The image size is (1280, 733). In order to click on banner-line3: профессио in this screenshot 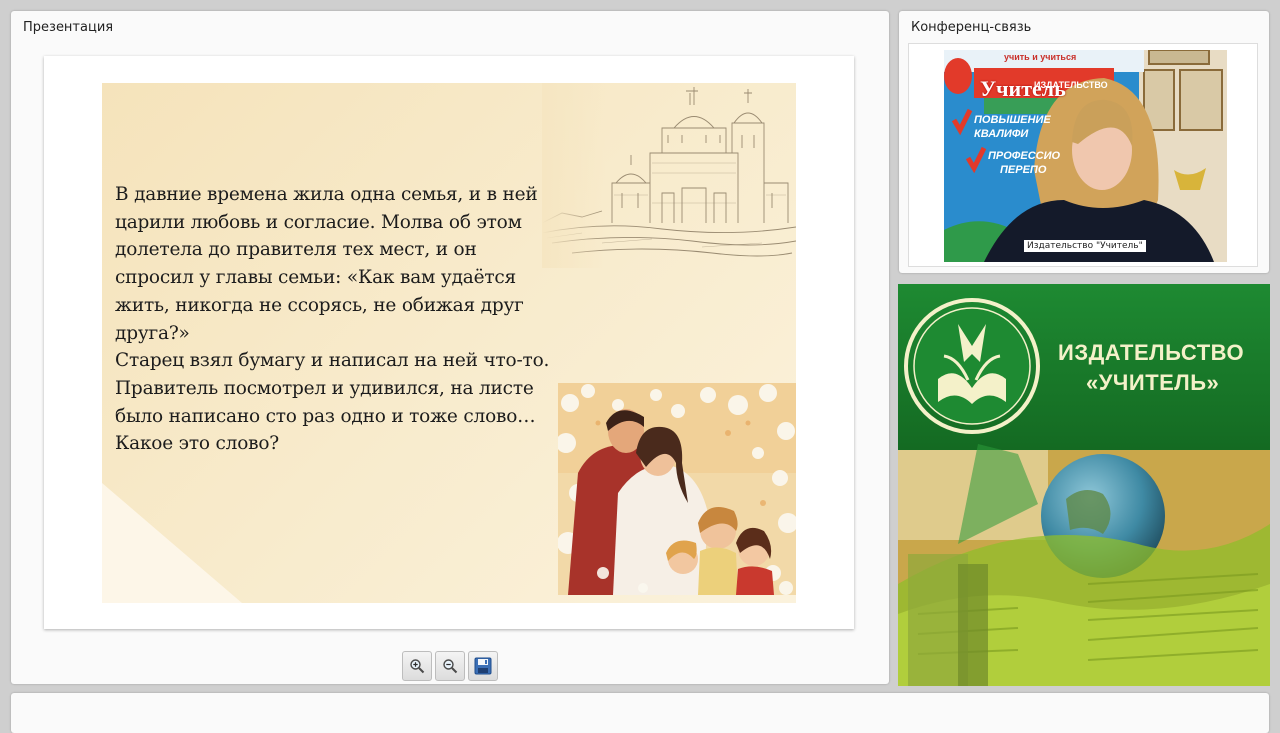, I will do `click(1024, 156)`.